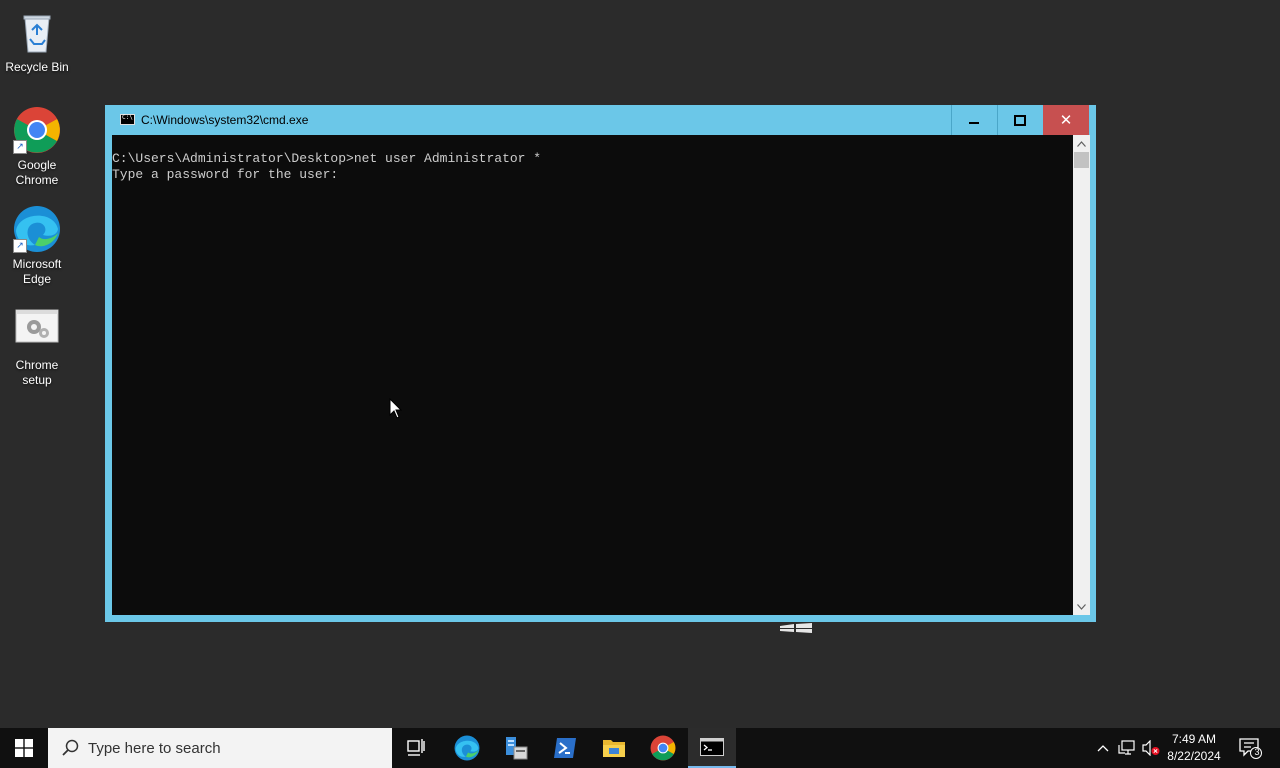  I want to click on desktop-icon-google-chrome: ↗ Google Chrome, so click(37, 147).